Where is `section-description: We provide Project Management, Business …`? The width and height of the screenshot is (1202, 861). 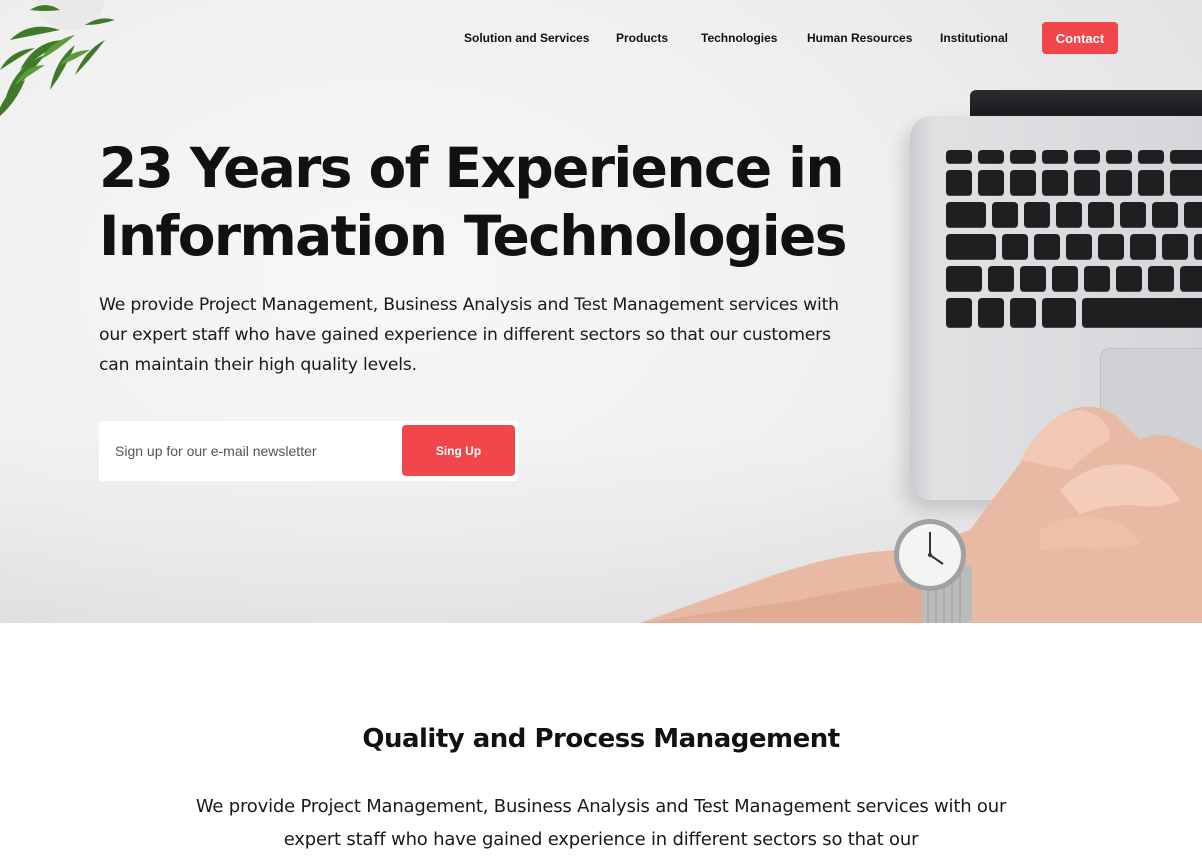
section-description: We provide Project Management, Business … is located at coordinates (601, 823).